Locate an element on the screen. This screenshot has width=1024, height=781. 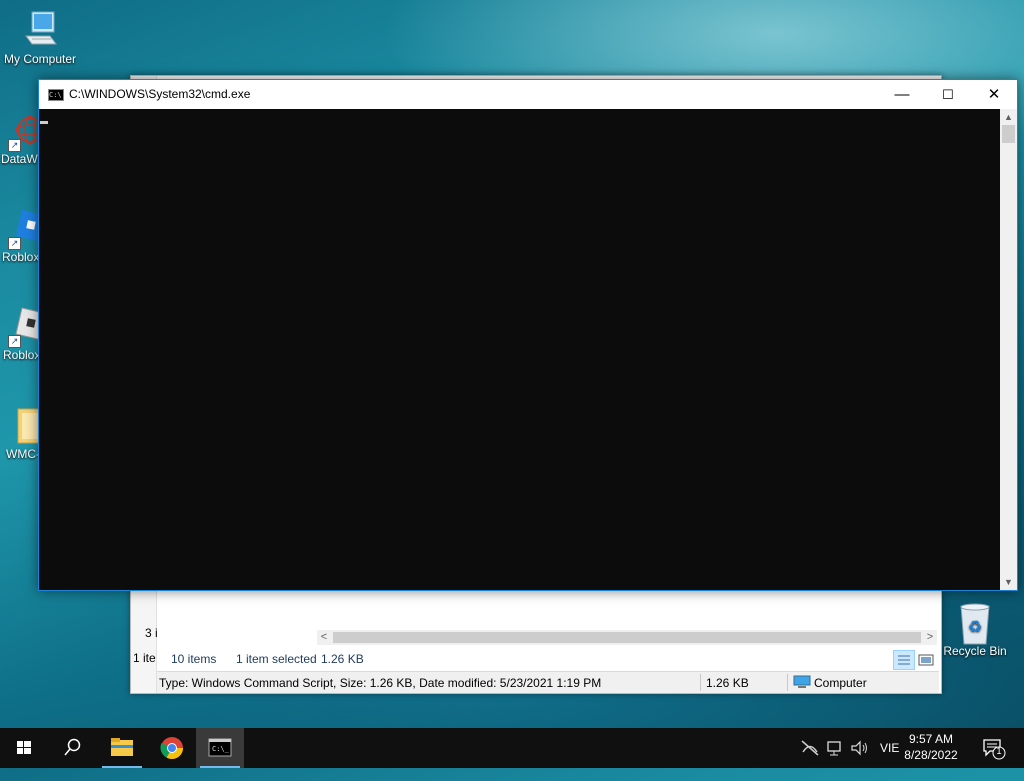
large-icons-view-button is located at coordinates (926, 660).